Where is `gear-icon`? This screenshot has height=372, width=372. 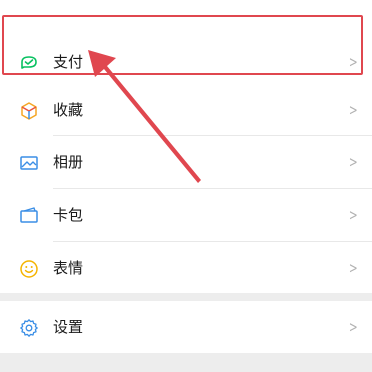
gear-icon is located at coordinates (29, 328).